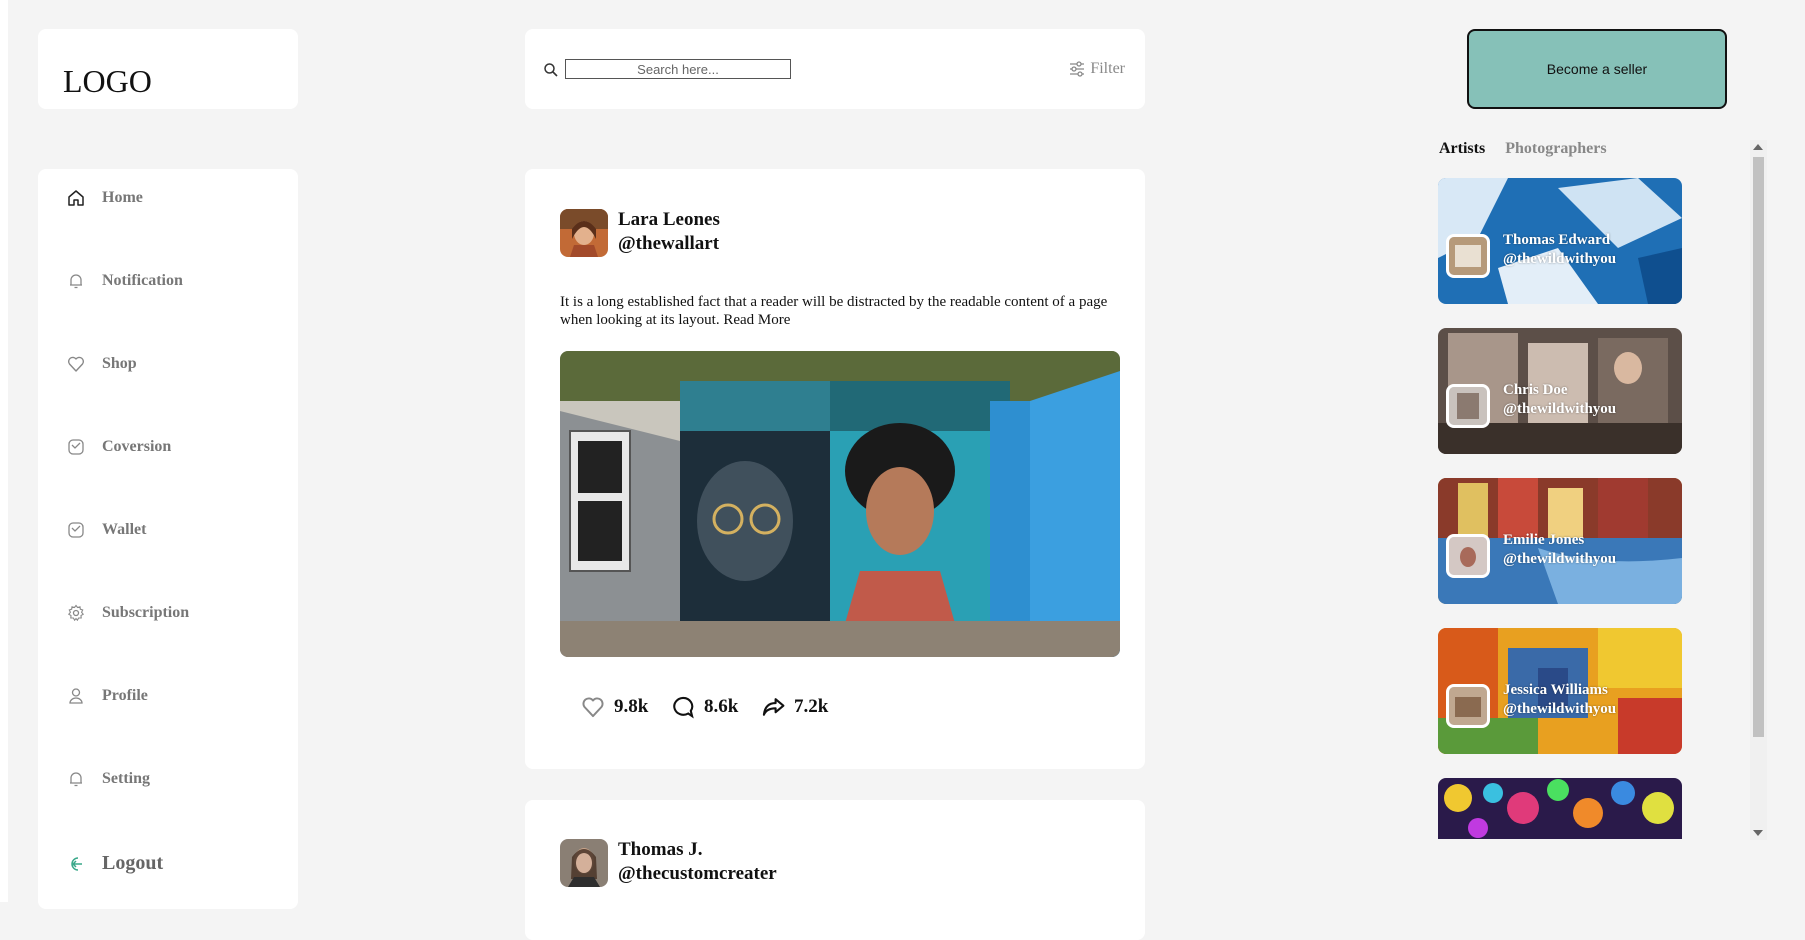  I want to click on sidebar-item-coversion: Coversion, so click(118, 447).